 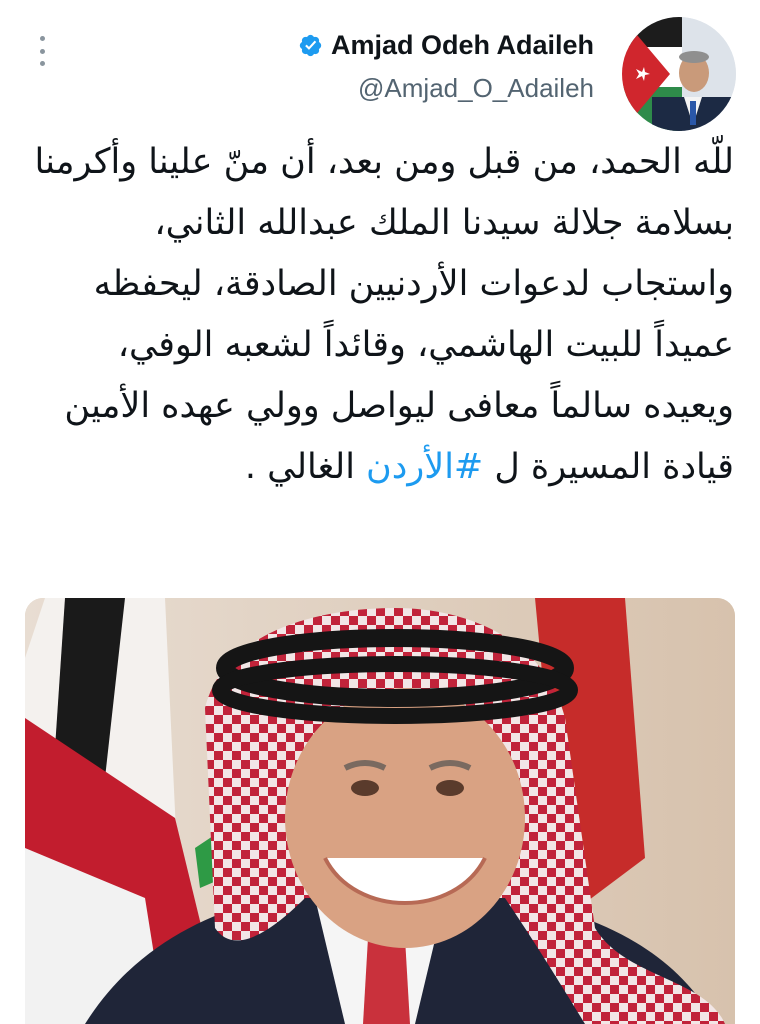 What do you see at coordinates (42, 38) in the screenshot?
I see `more-options-icon` at bounding box center [42, 38].